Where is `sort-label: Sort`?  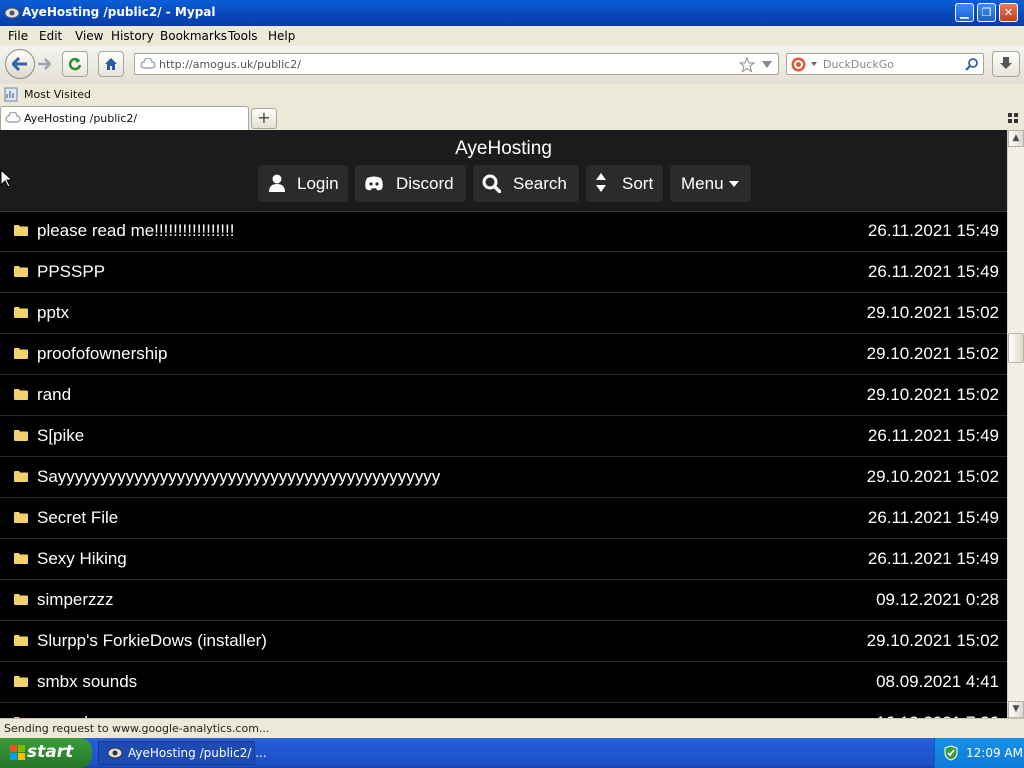
sort-label: Sort is located at coordinates (638, 183).